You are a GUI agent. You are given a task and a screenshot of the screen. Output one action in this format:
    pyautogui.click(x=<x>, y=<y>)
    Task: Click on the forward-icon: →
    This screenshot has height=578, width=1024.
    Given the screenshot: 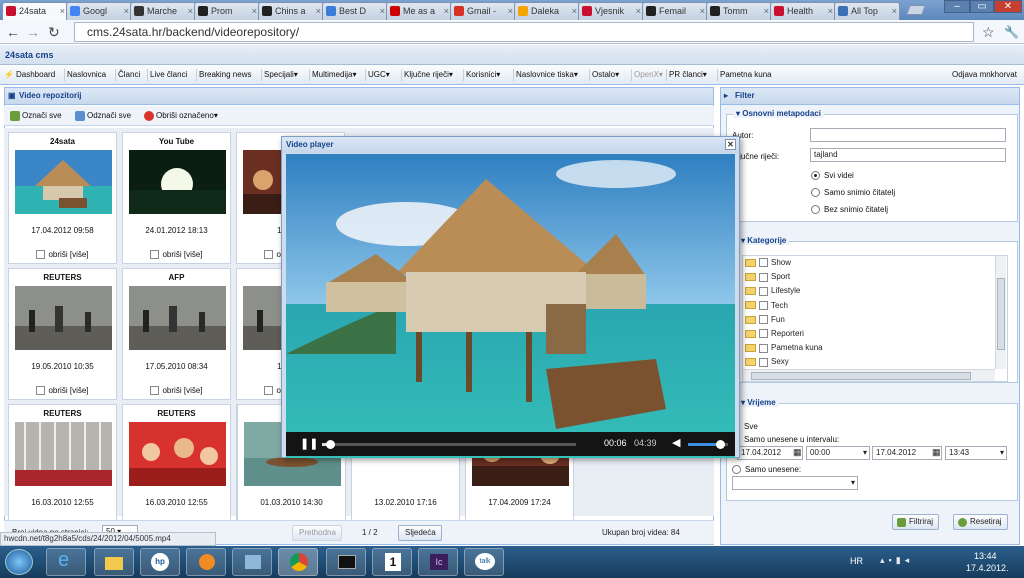 What is the action you would take?
    pyautogui.click(x=33, y=32)
    